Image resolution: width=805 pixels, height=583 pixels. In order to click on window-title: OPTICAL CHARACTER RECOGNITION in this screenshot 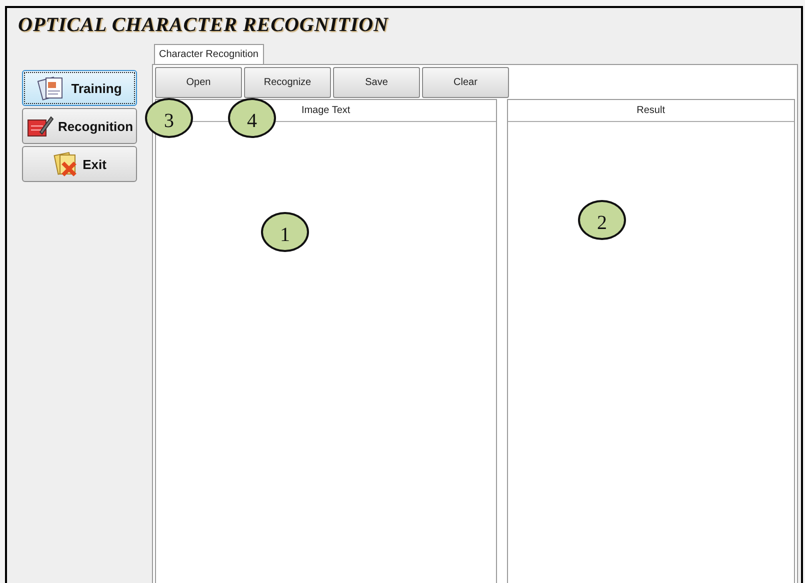, I will do `click(203, 25)`.